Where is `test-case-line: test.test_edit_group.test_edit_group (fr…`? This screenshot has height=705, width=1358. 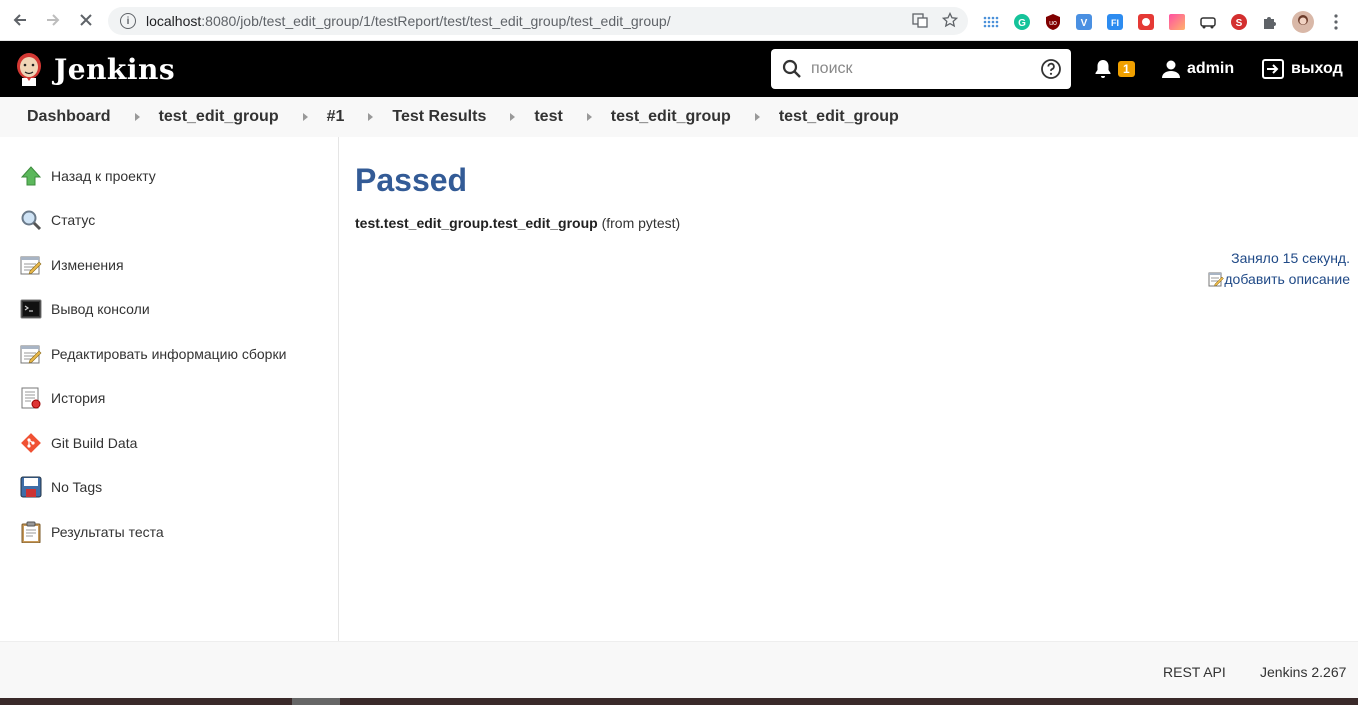 test-case-line: test.test_edit_group.test_edit_group (fr… is located at coordinates (517, 223).